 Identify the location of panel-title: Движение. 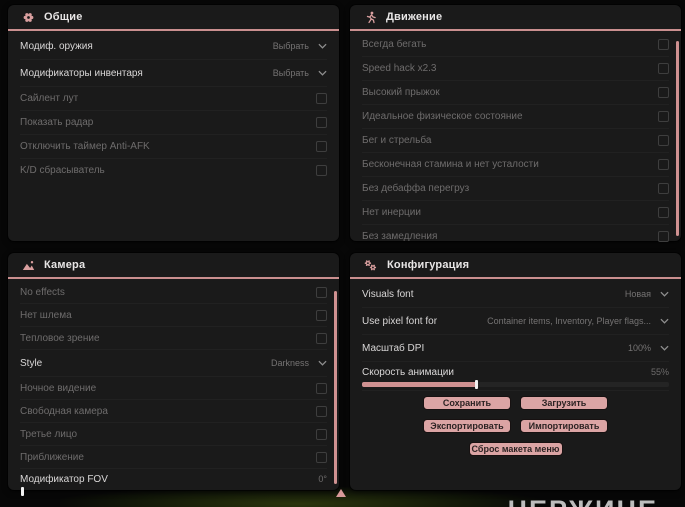
(414, 17).